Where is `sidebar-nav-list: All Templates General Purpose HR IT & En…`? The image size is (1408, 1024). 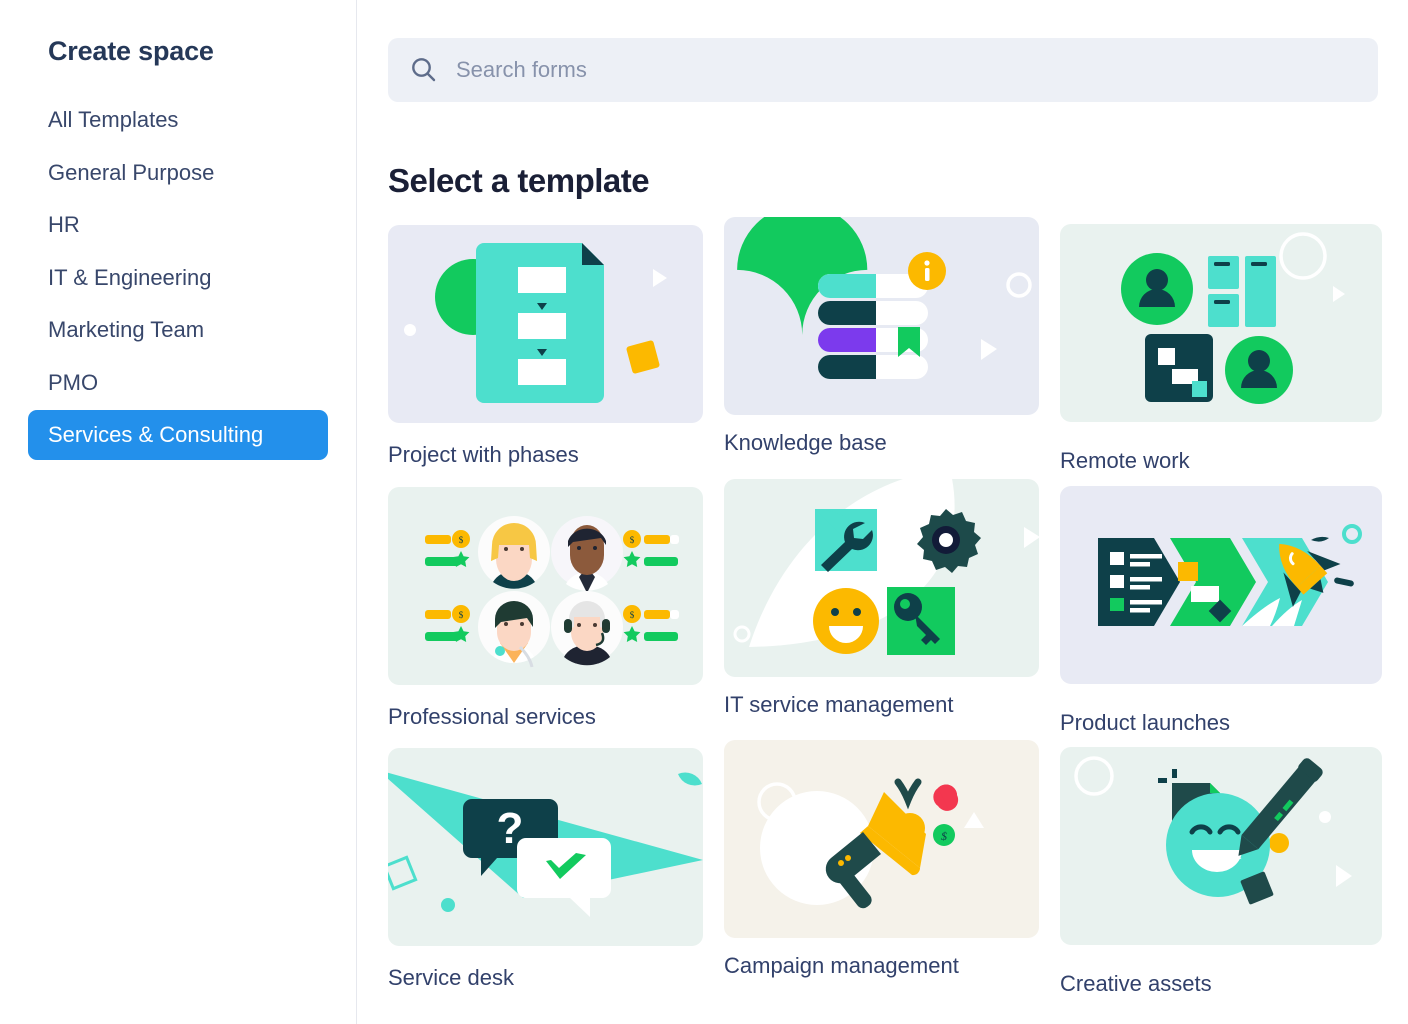
sidebar-nav-list: All Templates General Purpose HR IT & En… is located at coordinates (178, 277).